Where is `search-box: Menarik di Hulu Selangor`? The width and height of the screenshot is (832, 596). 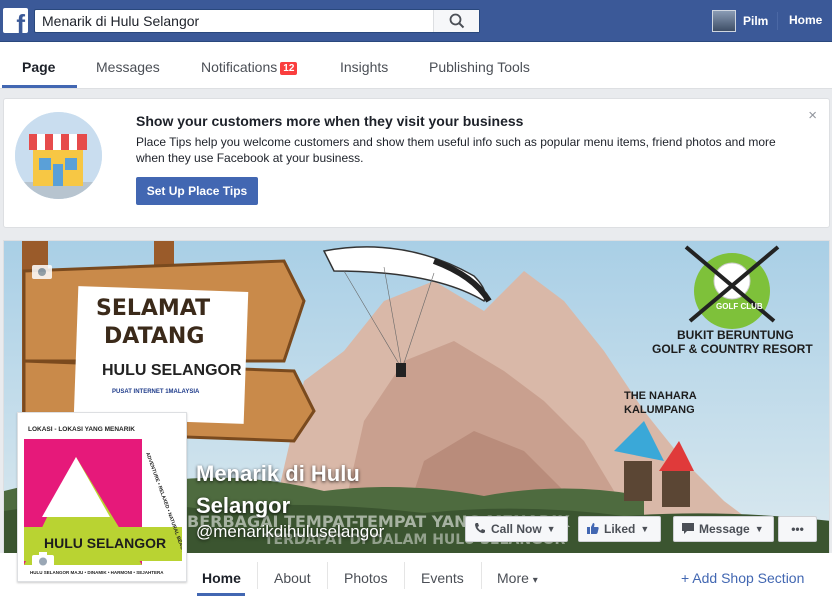 search-box: Menarik di Hulu Selangor is located at coordinates (257, 21).